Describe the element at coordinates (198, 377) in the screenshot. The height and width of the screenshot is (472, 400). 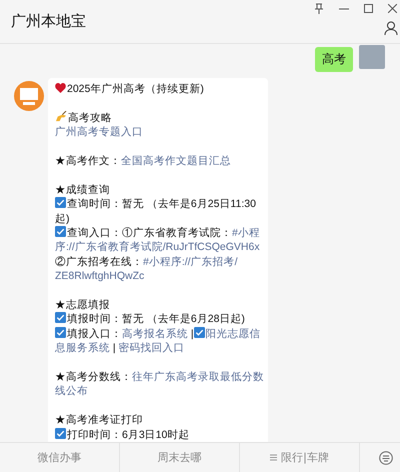
I see `message-link: 往年广东高考录取最低分数` at that location.